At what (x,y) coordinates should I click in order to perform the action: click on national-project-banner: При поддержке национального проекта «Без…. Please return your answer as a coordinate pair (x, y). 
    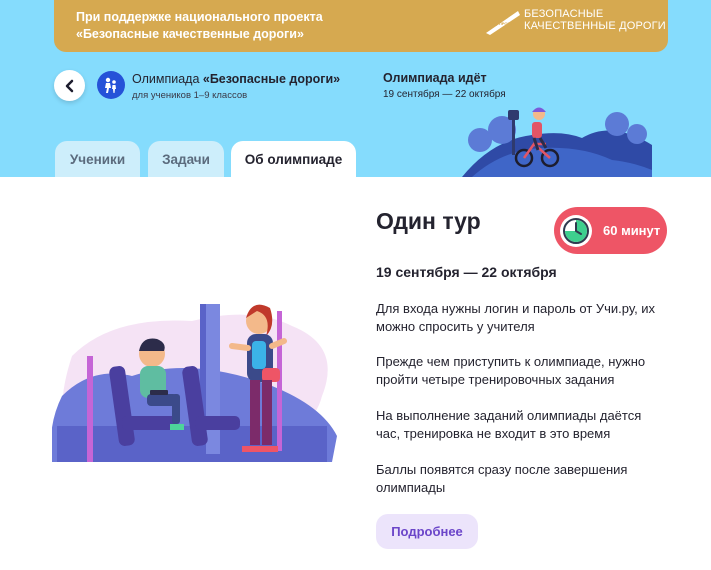
    Looking at the image, I should click on (361, 26).